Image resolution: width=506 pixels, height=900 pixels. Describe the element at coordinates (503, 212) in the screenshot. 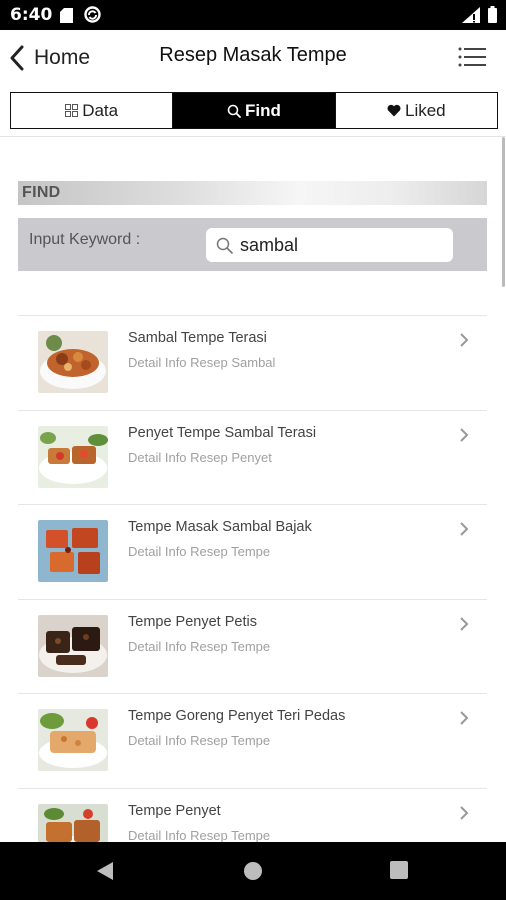

I see `scrollbar` at that location.